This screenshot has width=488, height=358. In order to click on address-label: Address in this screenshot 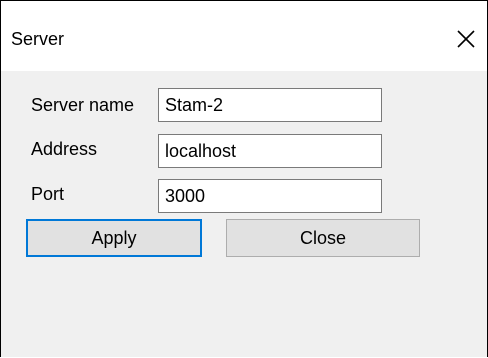, I will do `click(64, 149)`.